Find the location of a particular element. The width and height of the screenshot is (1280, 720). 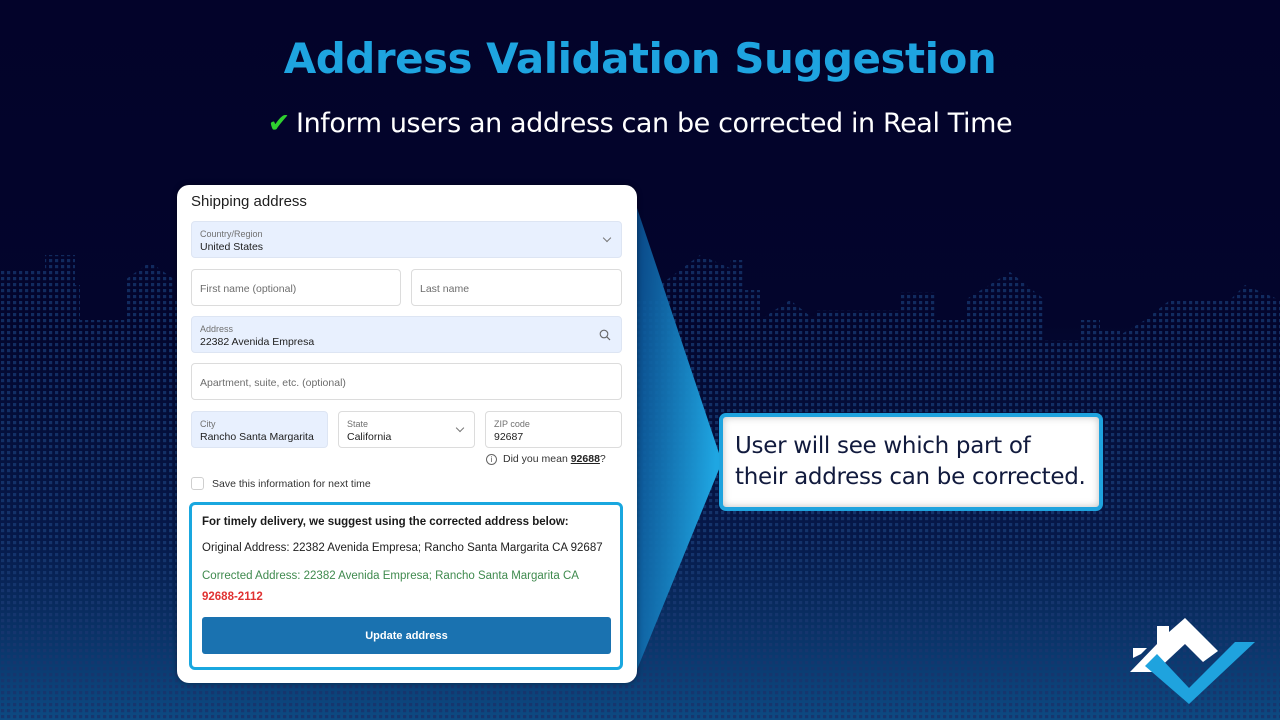

country-region-select: Country/Region United States is located at coordinates (406, 239).